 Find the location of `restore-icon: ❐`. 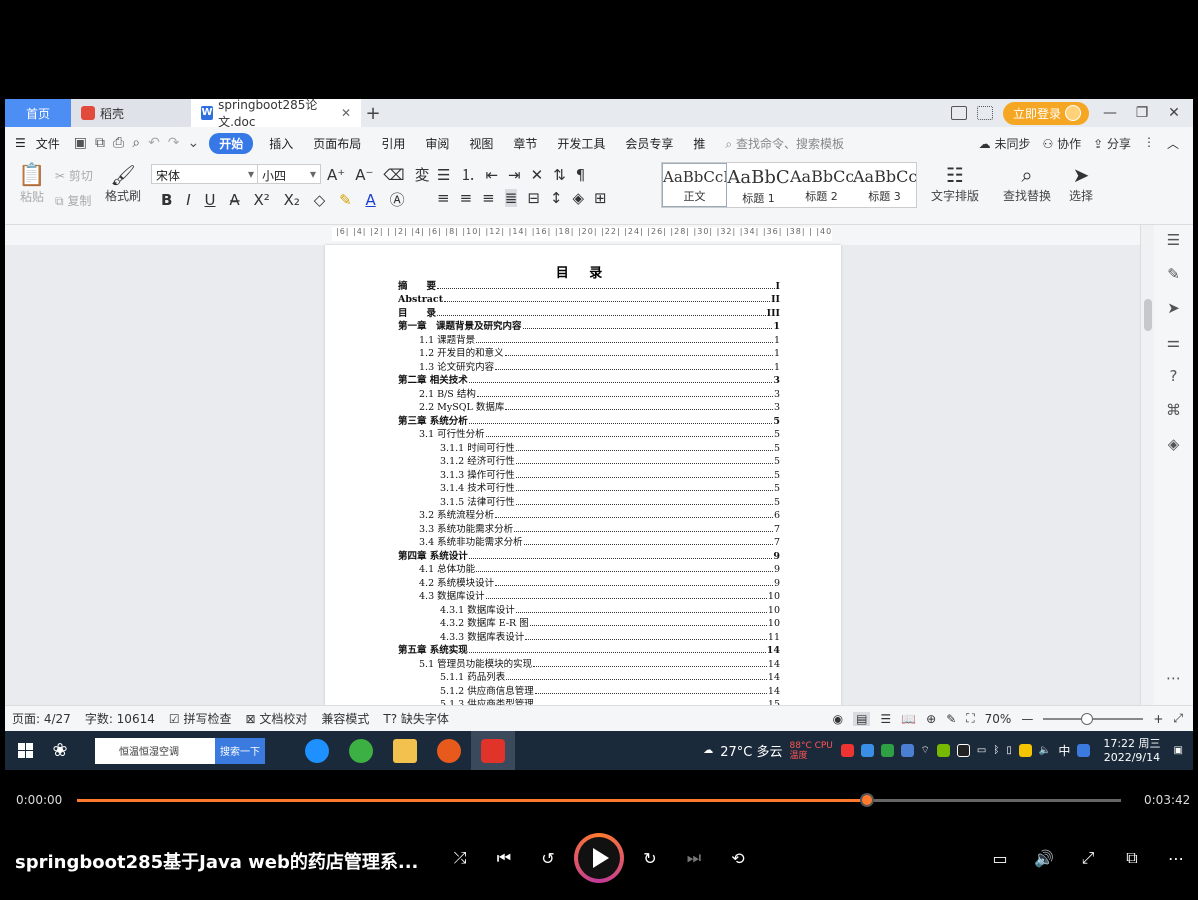

restore-icon: ❐ is located at coordinates (1142, 113).